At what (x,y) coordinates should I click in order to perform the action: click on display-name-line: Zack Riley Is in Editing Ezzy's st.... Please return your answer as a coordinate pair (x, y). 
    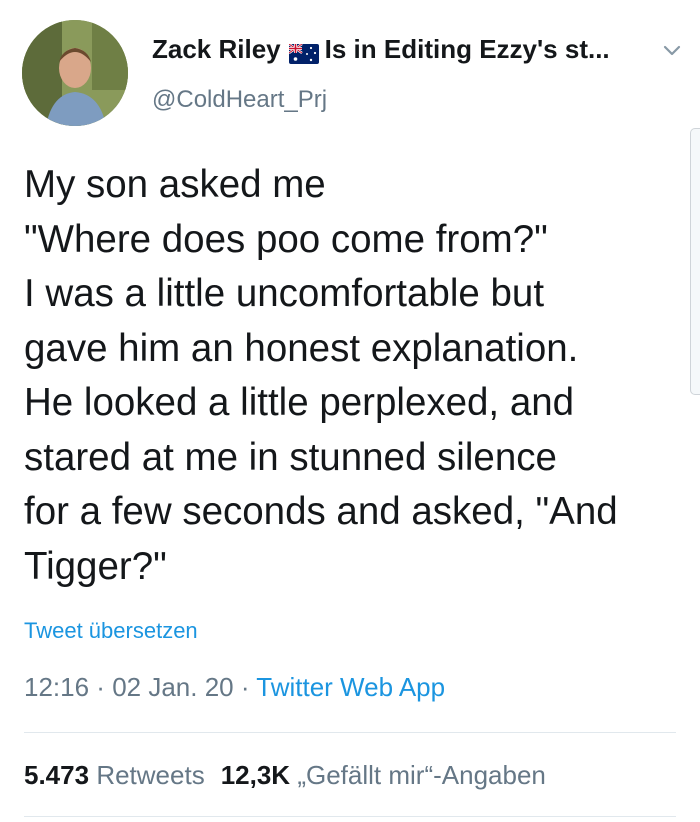
    Looking at the image, I should click on (397, 49).